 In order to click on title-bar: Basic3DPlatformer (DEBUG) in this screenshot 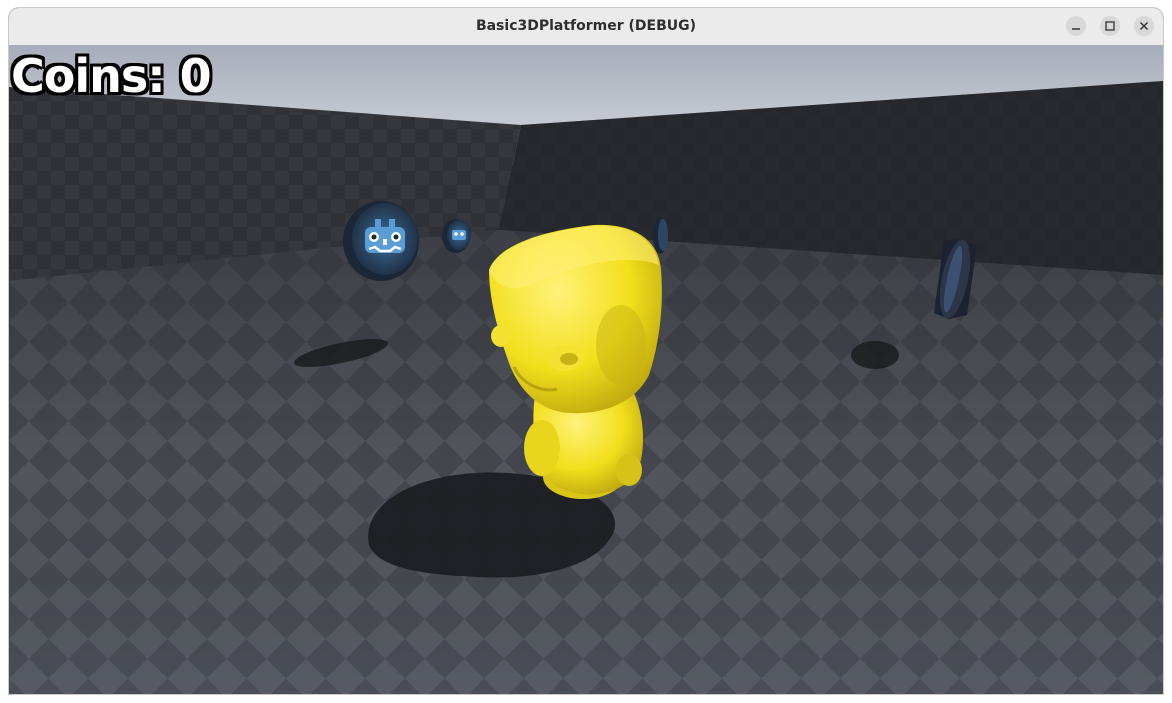, I will do `click(586, 27)`.